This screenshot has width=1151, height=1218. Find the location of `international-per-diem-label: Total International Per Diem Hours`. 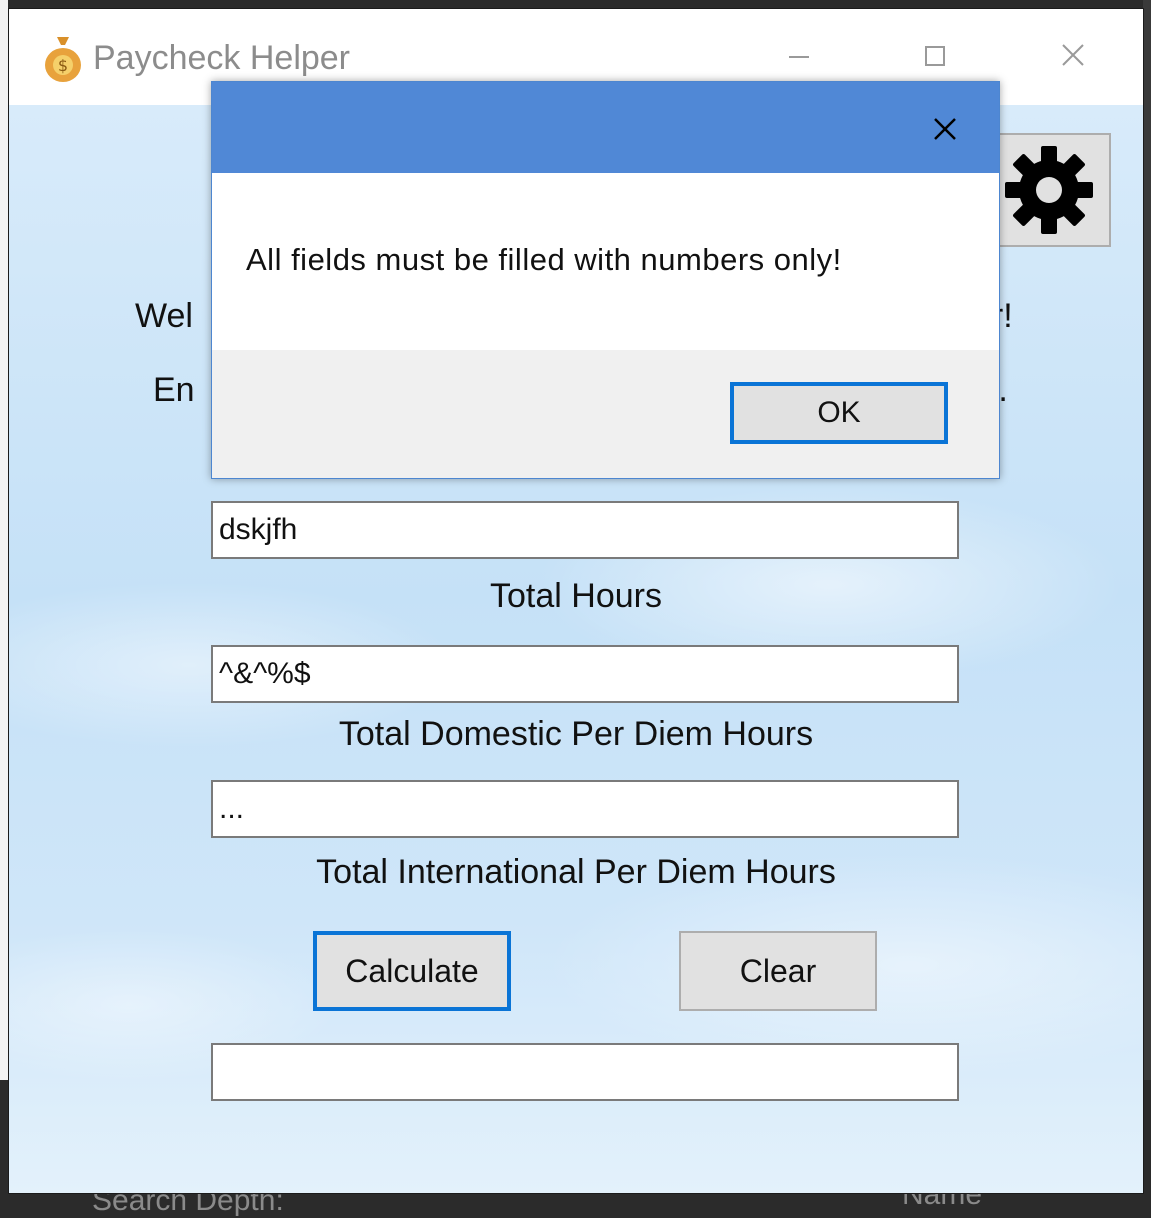

international-per-diem-label: Total International Per Diem Hours is located at coordinates (576, 872).